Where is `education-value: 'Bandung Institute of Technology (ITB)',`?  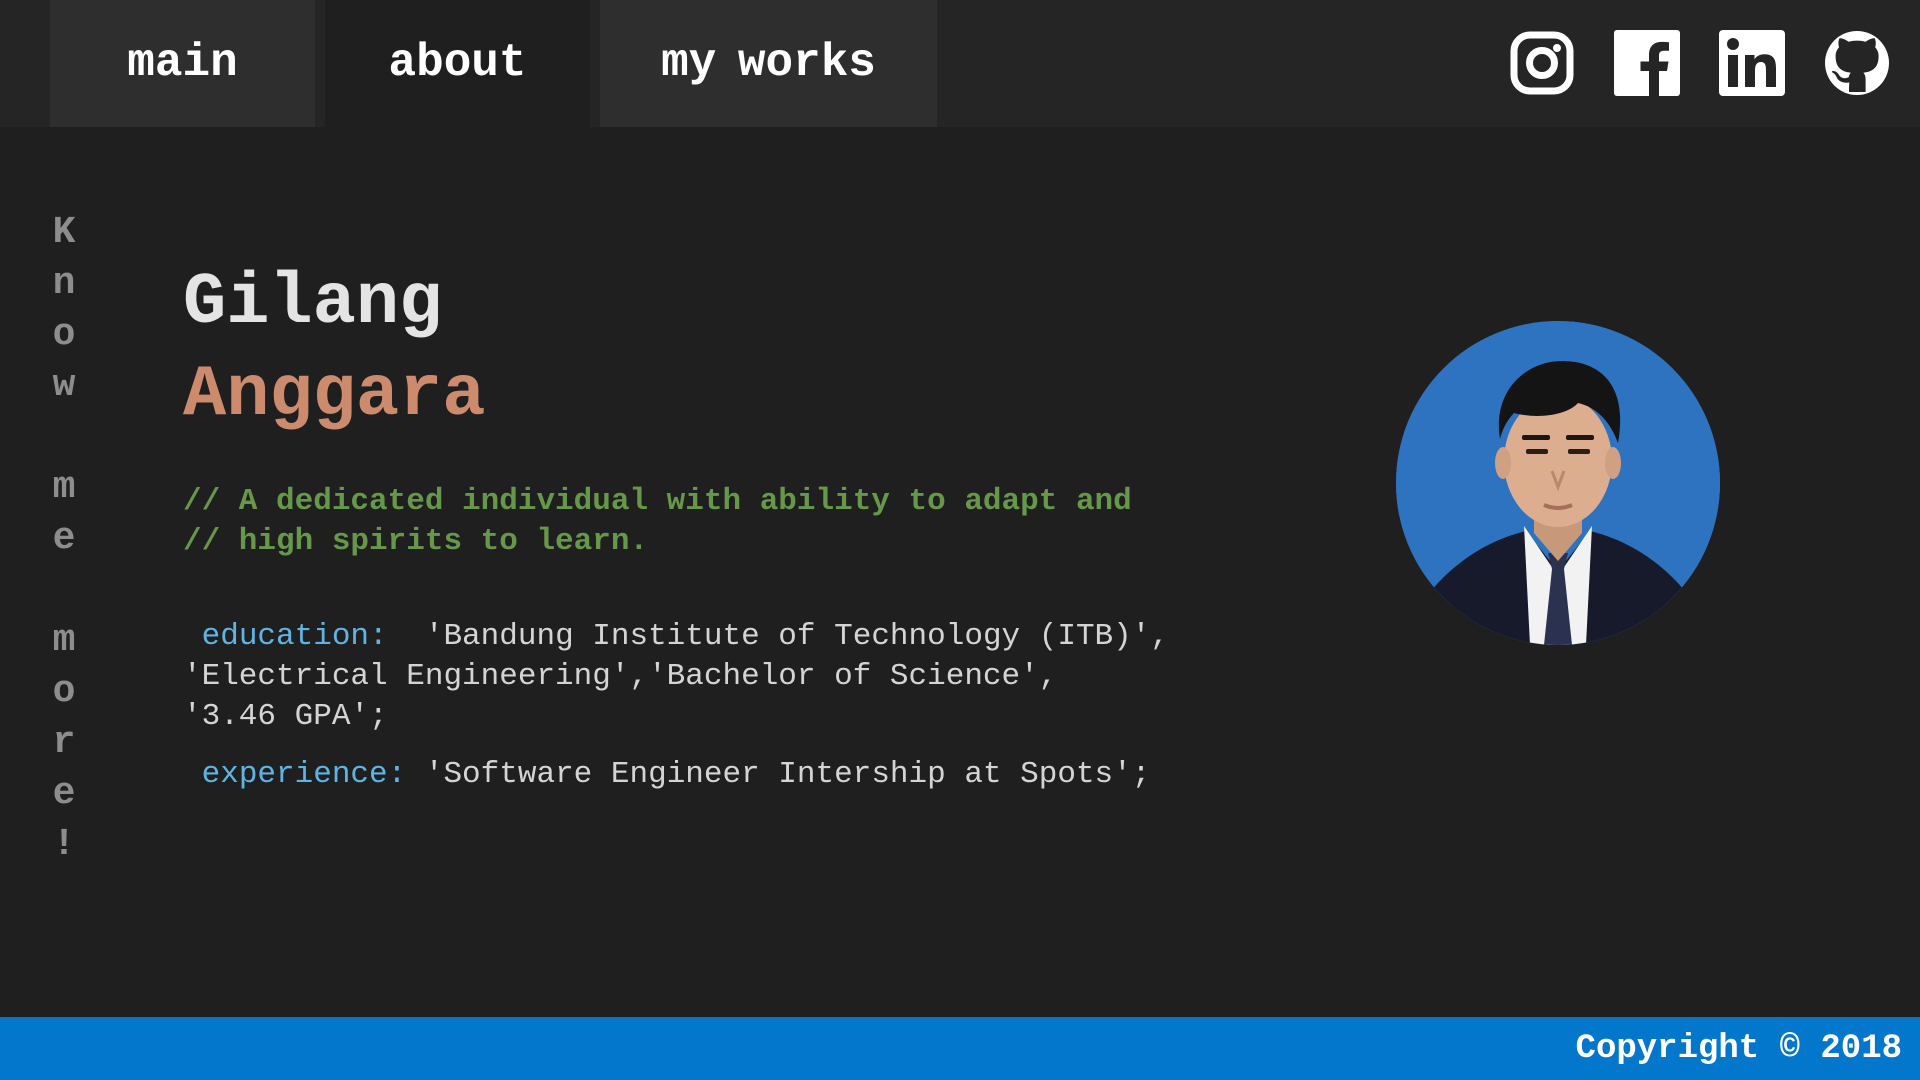
education-value: 'Bandung Institute of Technology (ITB)', is located at coordinates (778, 636).